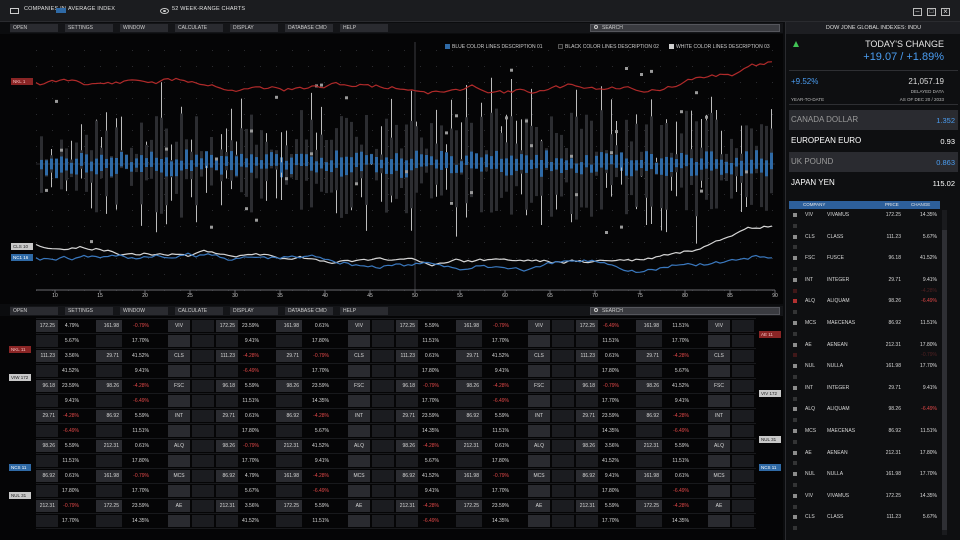 Image resolution: width=960 pixels, height=540 pixels. Describe the element at coordinates (431, 506) in the screenshot. I see `grid-cell: -4.28%` at that location.